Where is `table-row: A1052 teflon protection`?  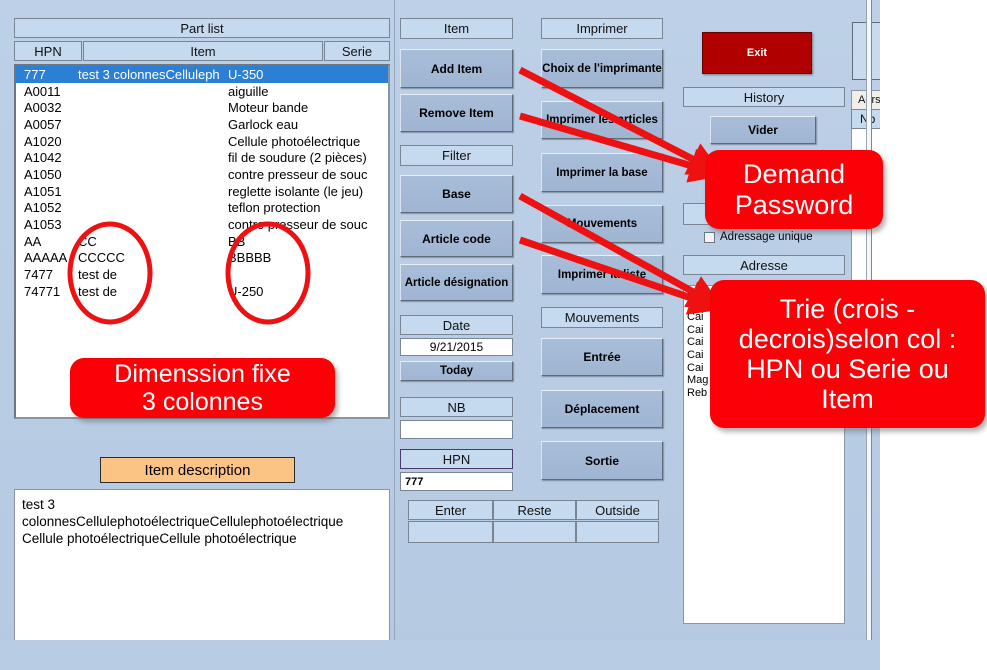
table-row: A1052 teflon protection is located at coordinates (202, 208).